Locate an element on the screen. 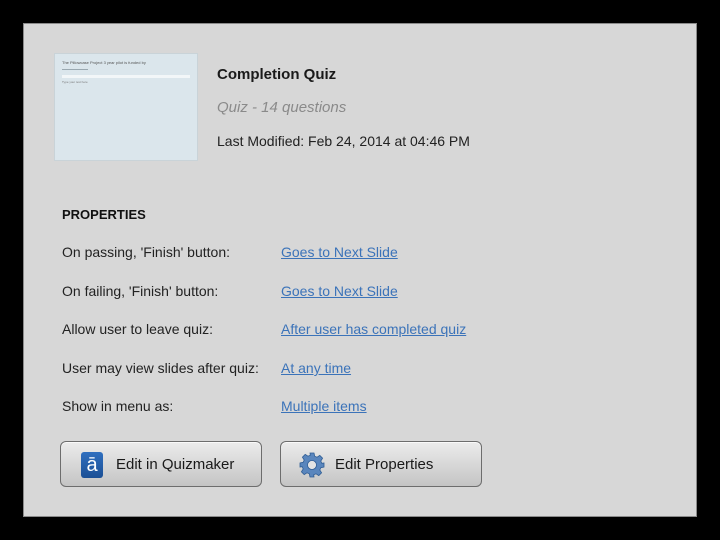  edit-in-quizmaker-button: ā Edit in Quizmaker is located at coordinates (161, 464).